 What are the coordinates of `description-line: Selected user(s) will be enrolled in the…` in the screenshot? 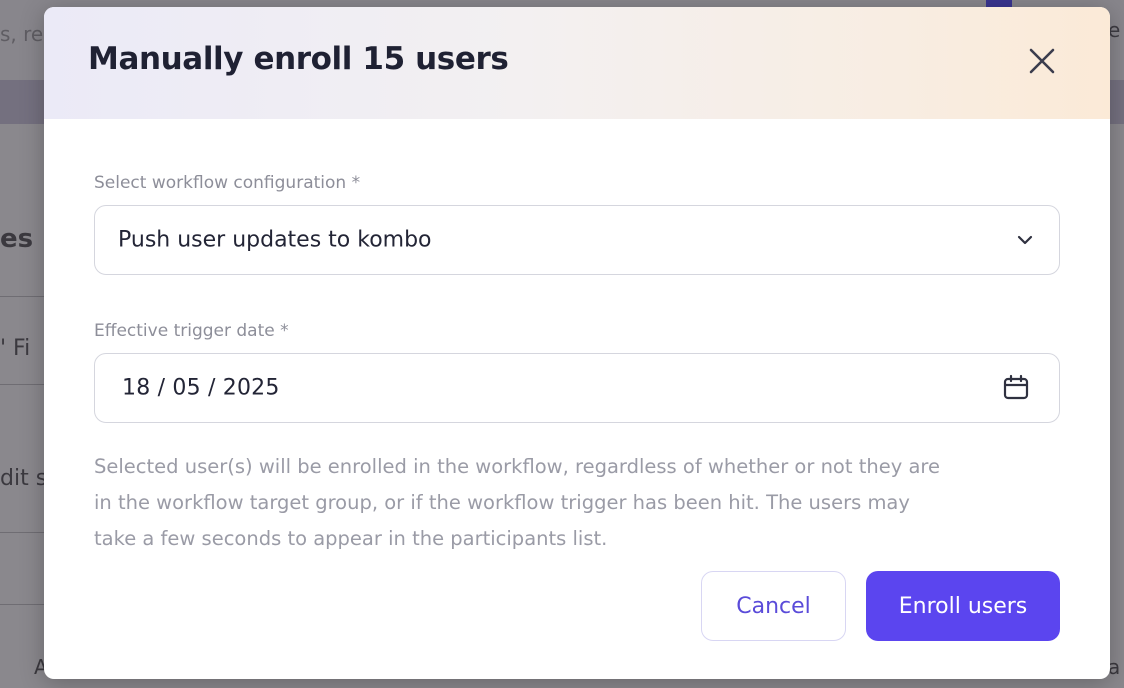 It's located at (517, 466).